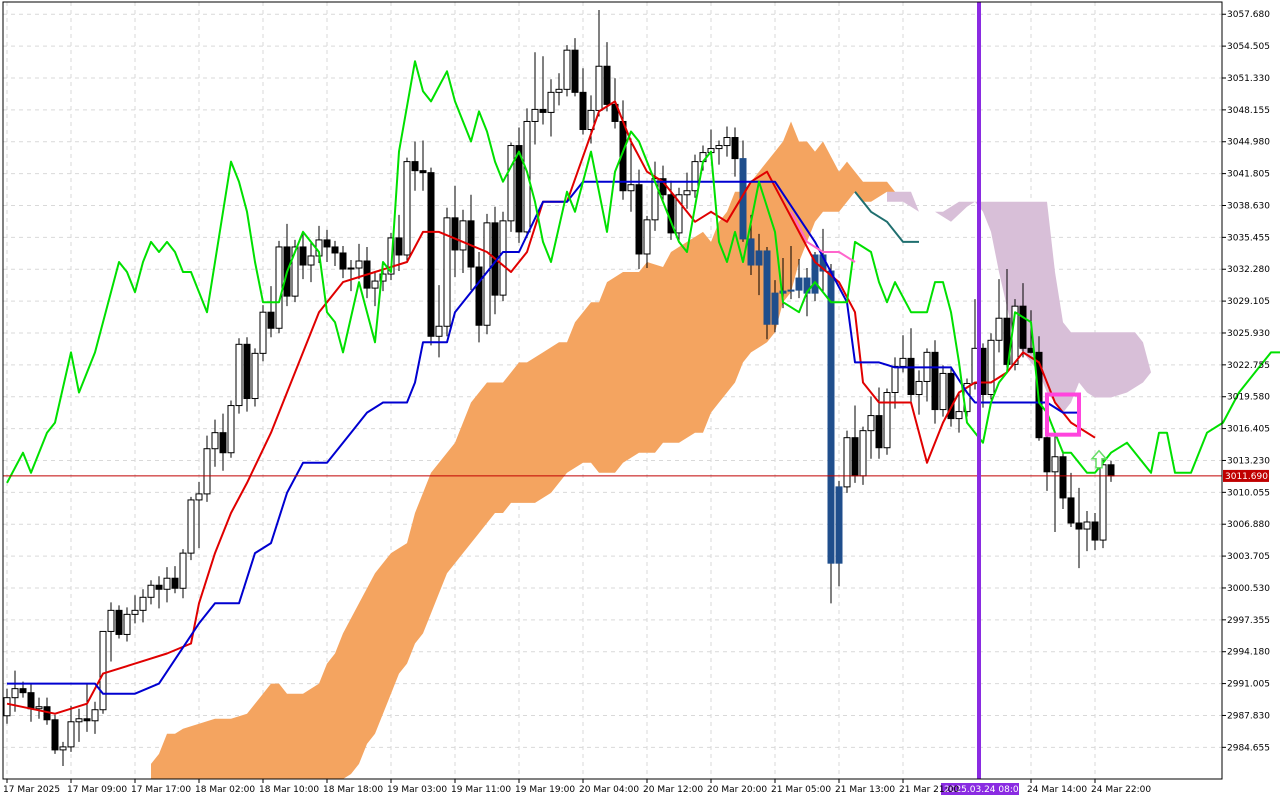 The height and width of the screenshot is (804, 1280). Describe the element at coordinates (1248, 685) in the screenshot. I see `y-tick-label: 2991.005` at that location.